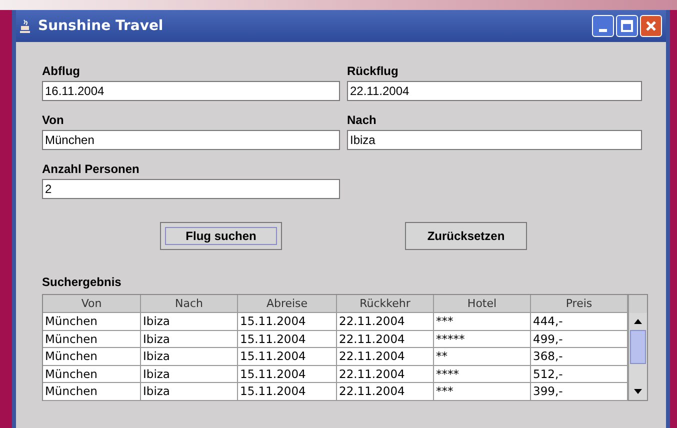 Image resolution: width=677 pixels, height=428 pixels. Describe the element at coordinates (191, 140) in the screenshot. I see `input-field: München` at that location.